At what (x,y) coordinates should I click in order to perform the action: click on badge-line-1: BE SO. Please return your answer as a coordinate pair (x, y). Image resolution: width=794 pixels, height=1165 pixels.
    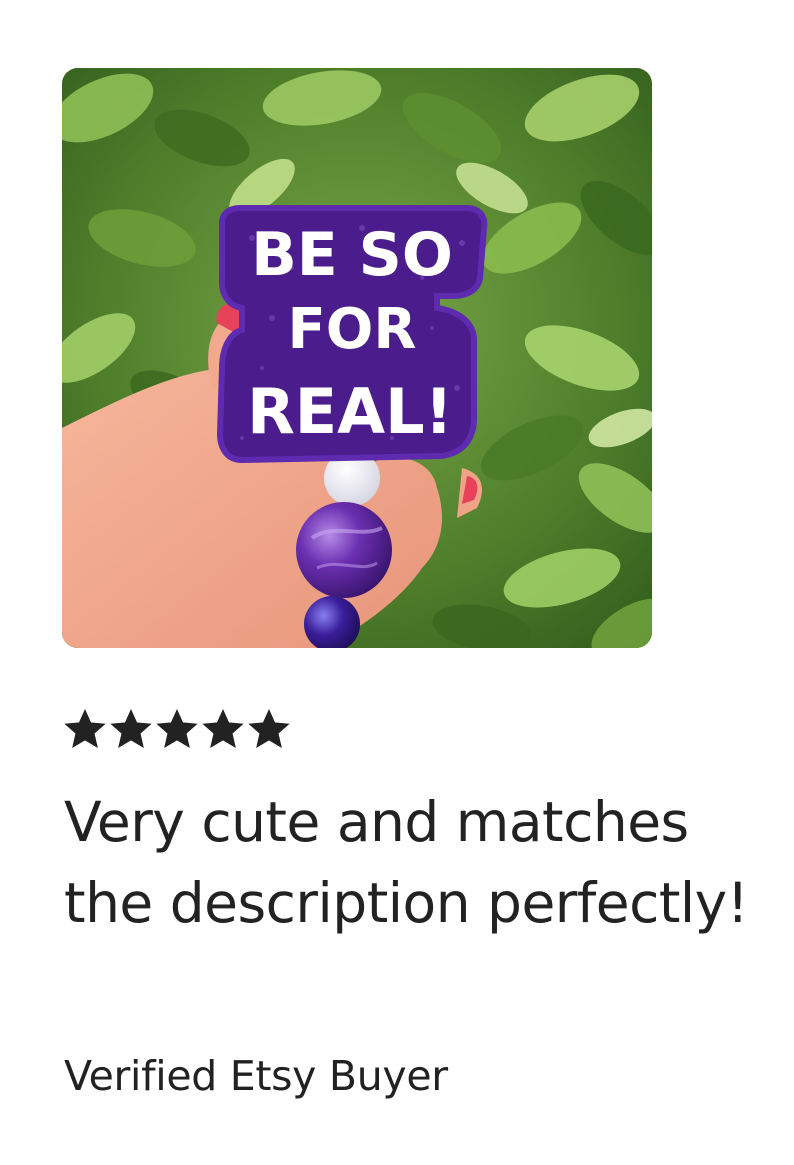
    Looking at the image, I should click on (352, 255).